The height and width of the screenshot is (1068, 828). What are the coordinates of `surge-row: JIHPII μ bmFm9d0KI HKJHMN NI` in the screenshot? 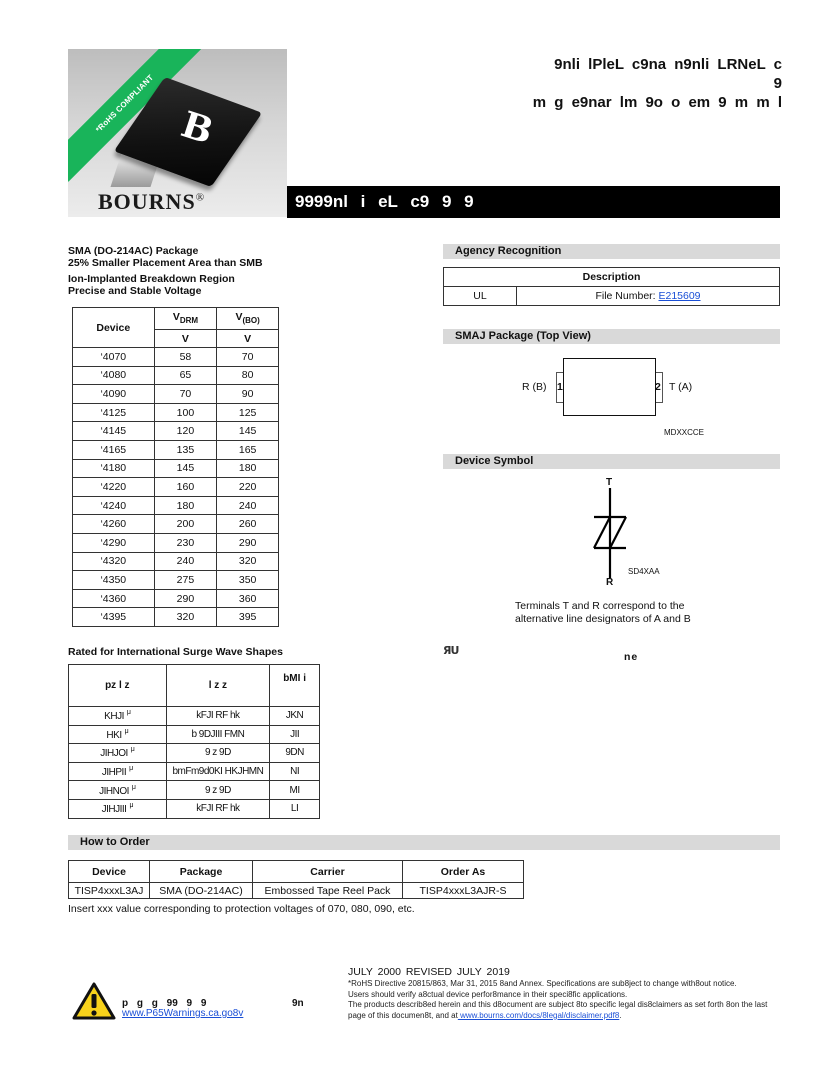 It's located at (194, 771).